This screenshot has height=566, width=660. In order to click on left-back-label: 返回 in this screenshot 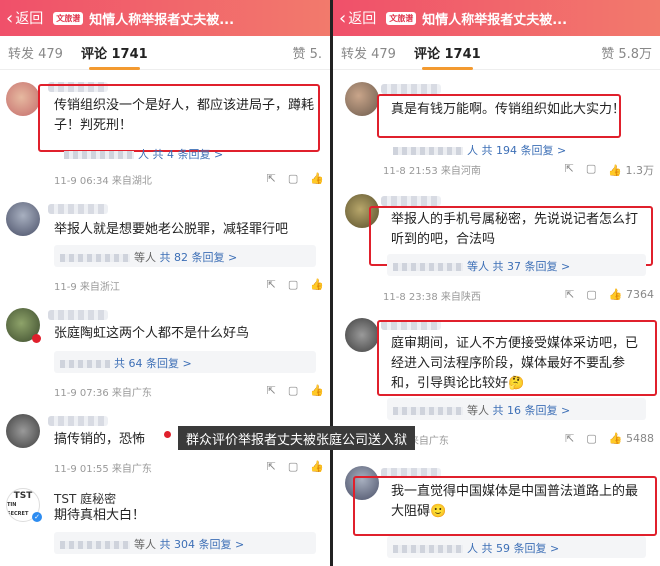, I will do `click(29, 19)`.